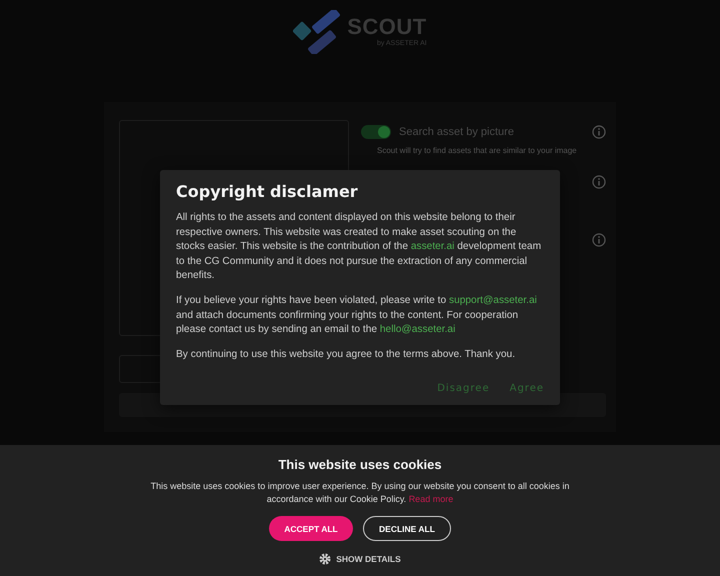 The width and height of the screenshot is (720, 576). What do you see at coordinates (346, 355) in the screenshot?
I see `dialog-paragraph: By continuing to use this website you agree to the terms above. Thank you.` at bounding box center [346, 355].